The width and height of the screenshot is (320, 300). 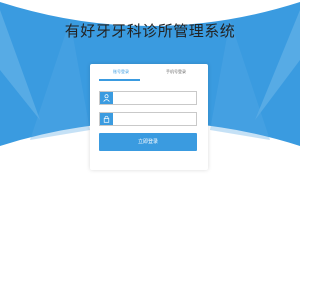 I want to click on tab-phone-login: 手机号登录, so click(x=176, y=72).